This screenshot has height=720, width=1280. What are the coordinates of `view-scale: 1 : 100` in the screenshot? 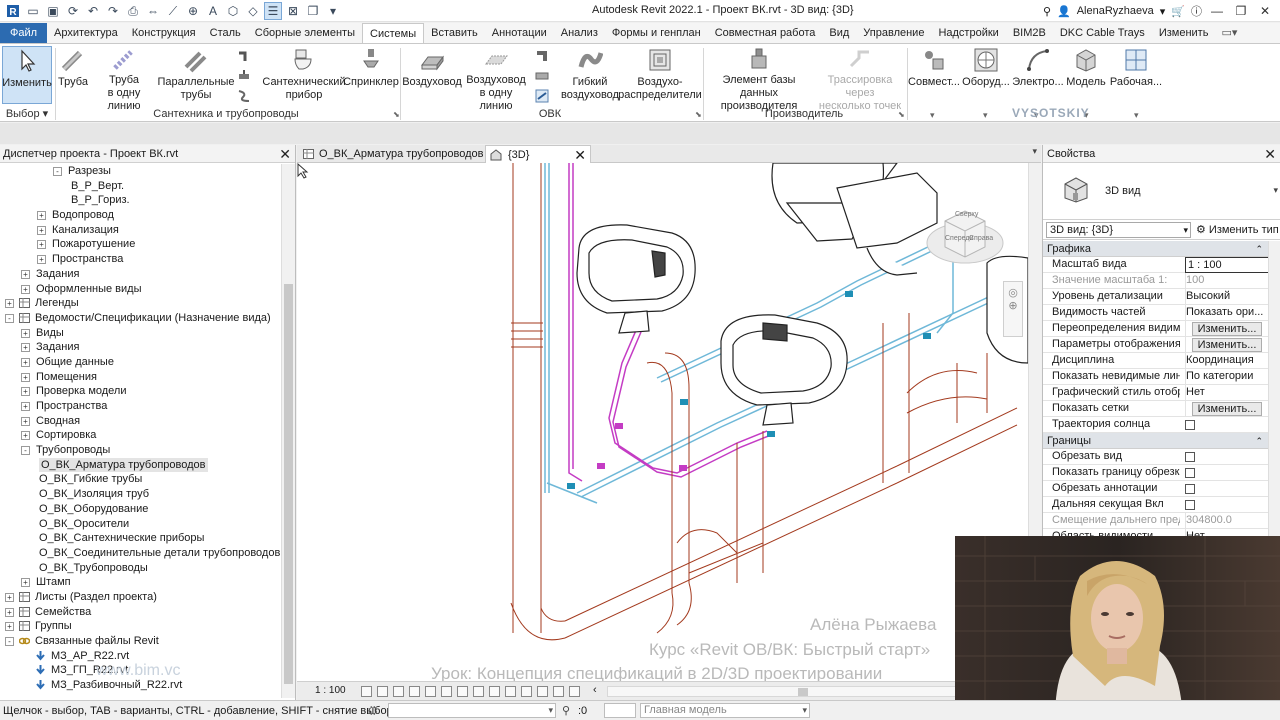 It's located at (330, 690).